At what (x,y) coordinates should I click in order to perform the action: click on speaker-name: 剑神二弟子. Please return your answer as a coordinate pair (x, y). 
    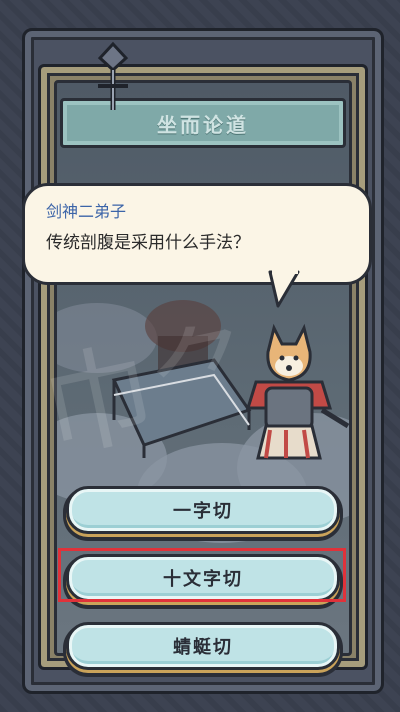
    Looking at the image, I should click on (86, 211).